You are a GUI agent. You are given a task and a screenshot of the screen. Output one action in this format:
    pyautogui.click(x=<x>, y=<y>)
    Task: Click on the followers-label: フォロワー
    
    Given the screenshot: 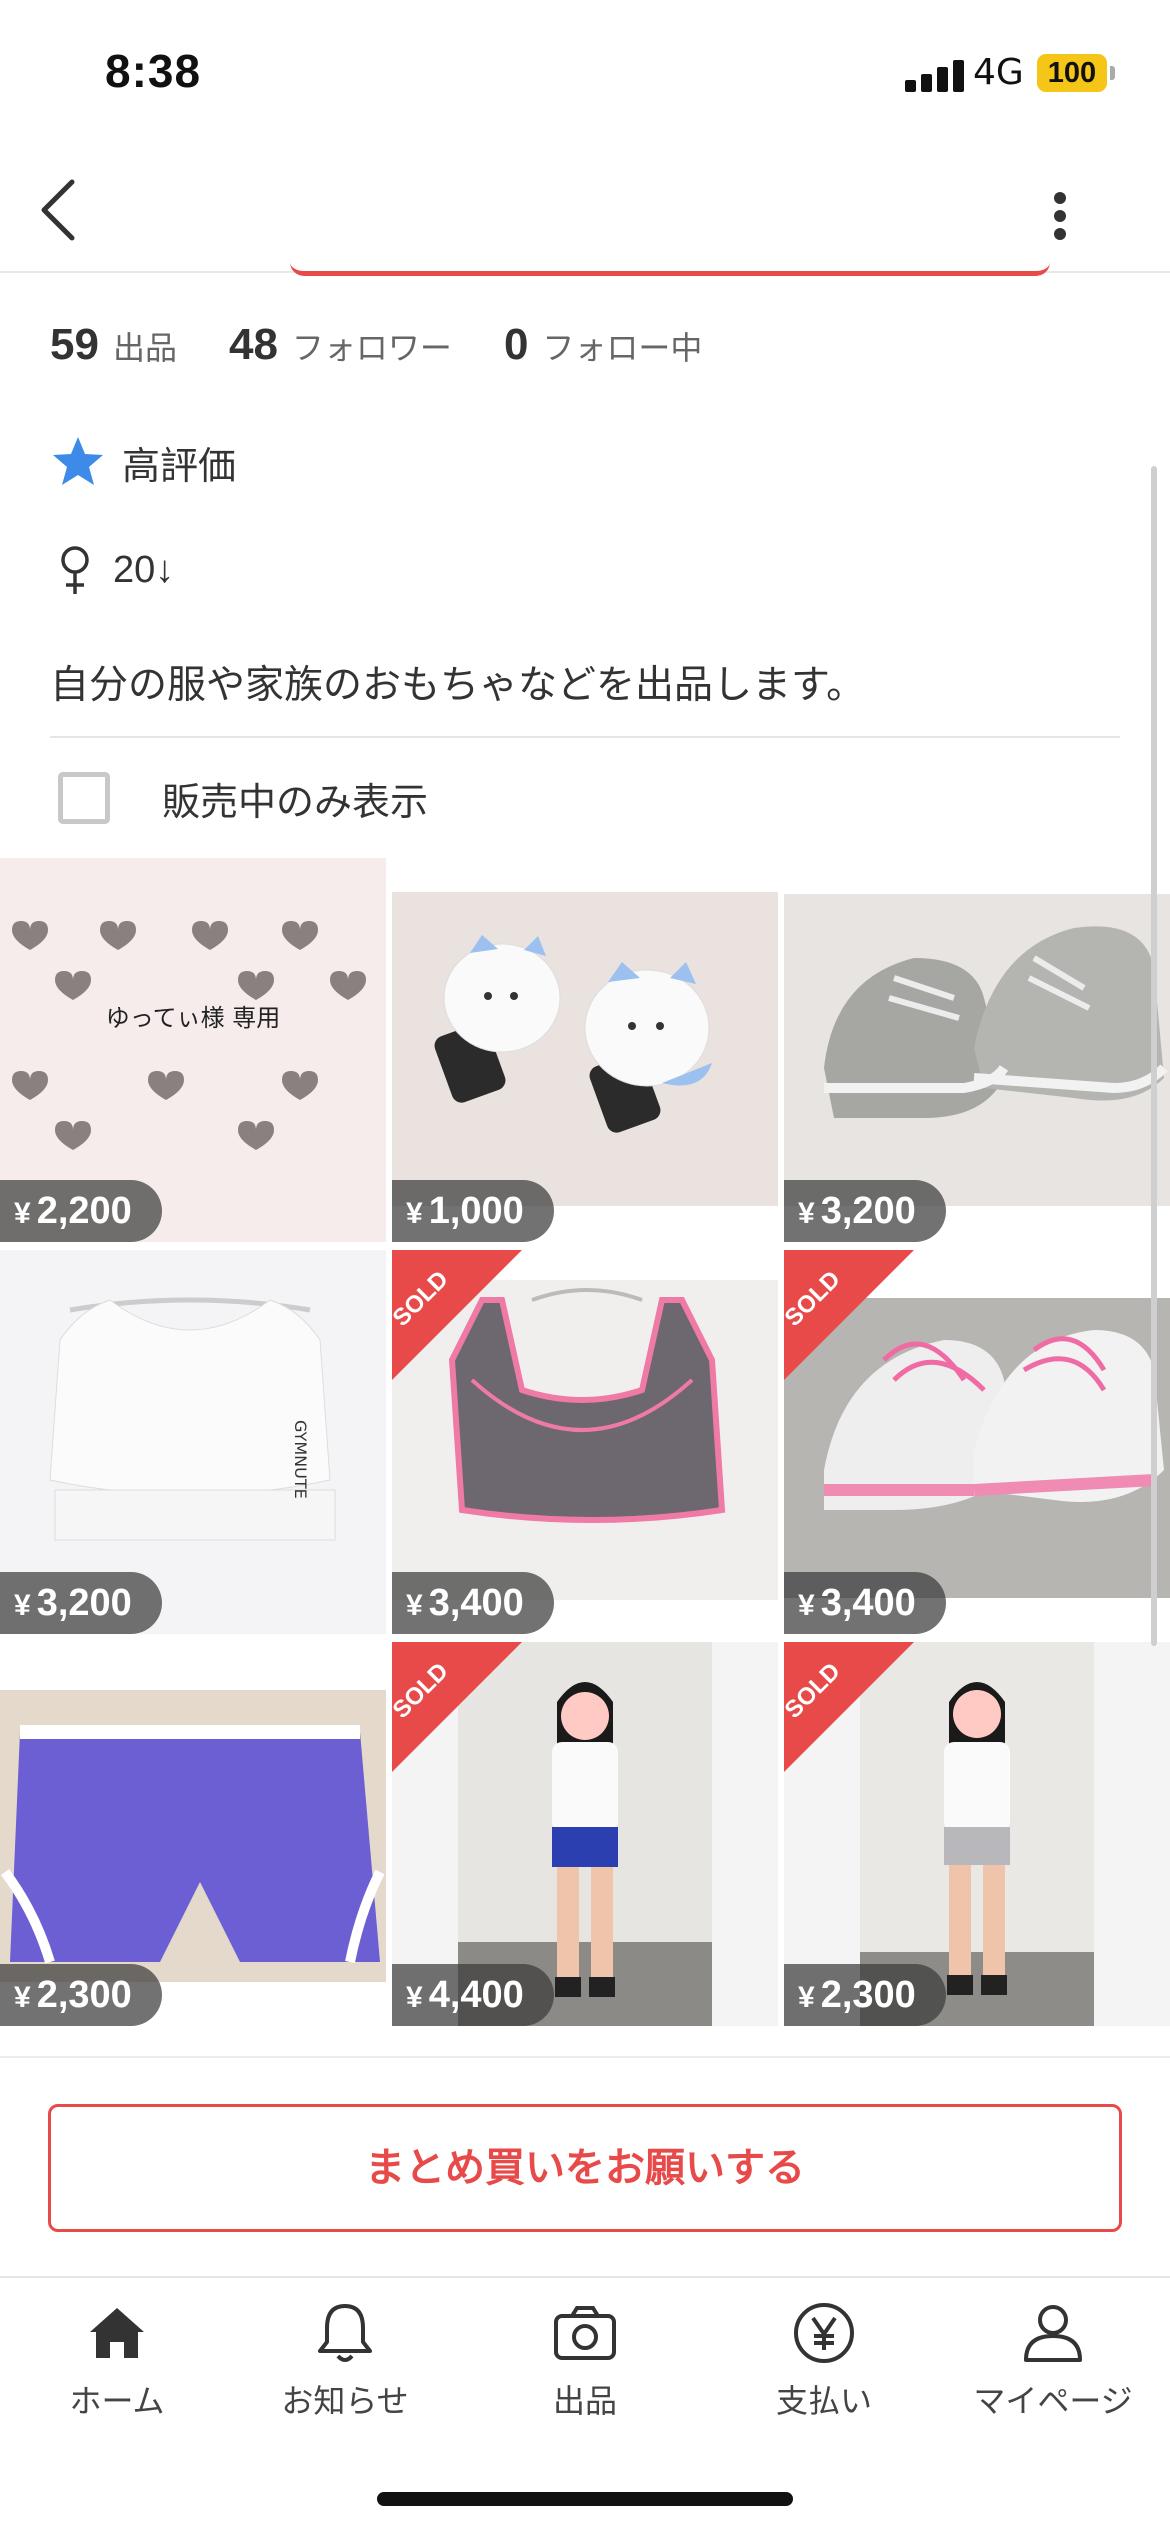 What is the action you would take?
    pyautogui.click(x=372, y=346)
    